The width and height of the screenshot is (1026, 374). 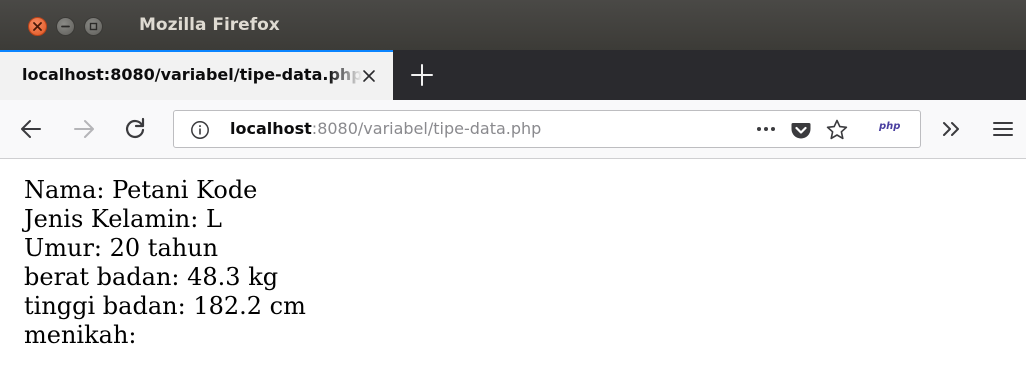 I want to click on pocket-icon, so click(x=801, y=130).